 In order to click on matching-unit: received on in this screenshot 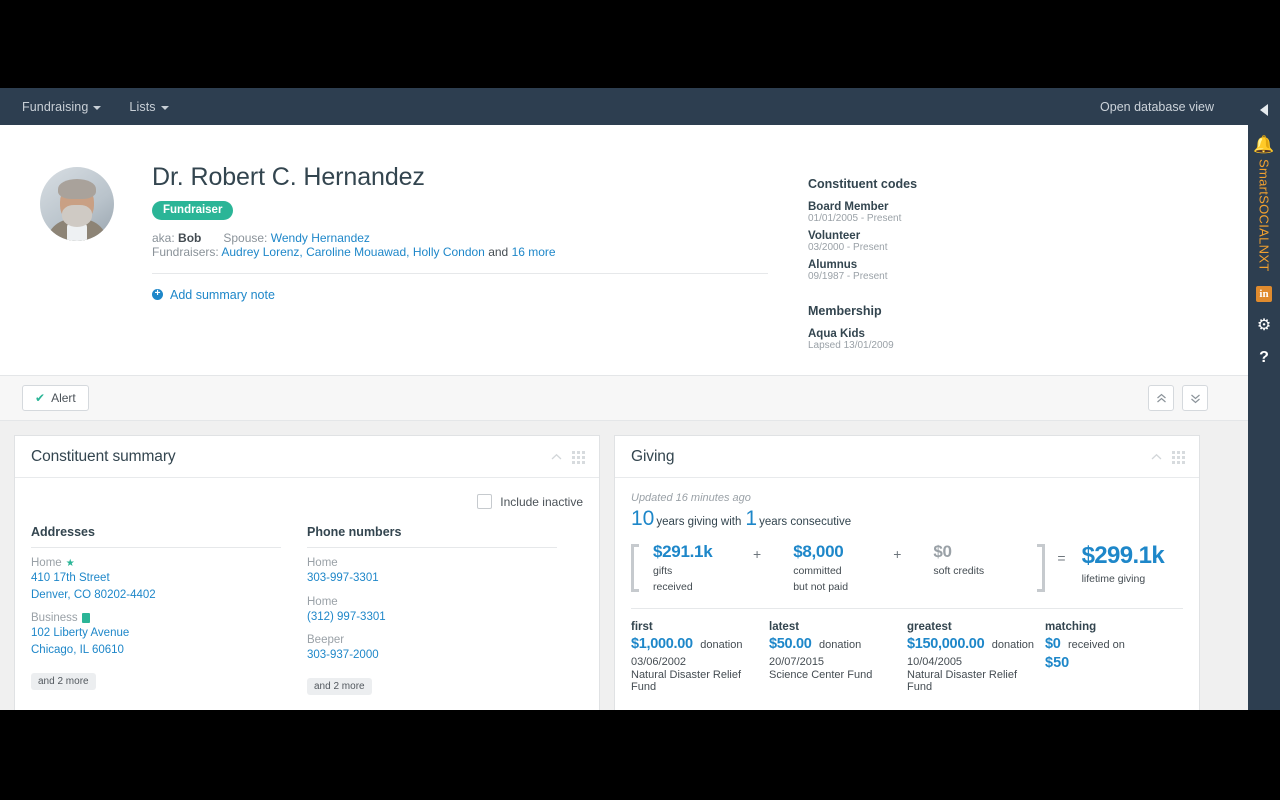, I will do `click(1096, 645)`.